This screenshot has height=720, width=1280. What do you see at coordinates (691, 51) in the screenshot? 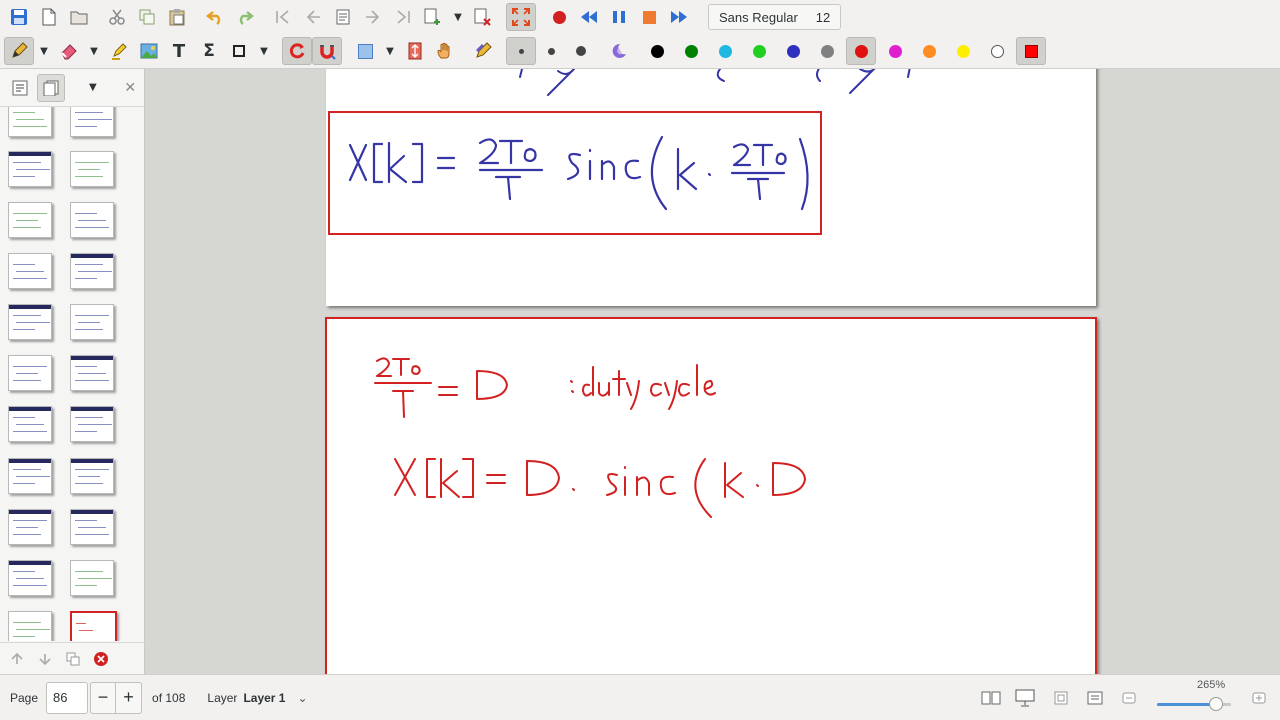
I see `pen-color-1-icon` at bounding box center [691, 51].